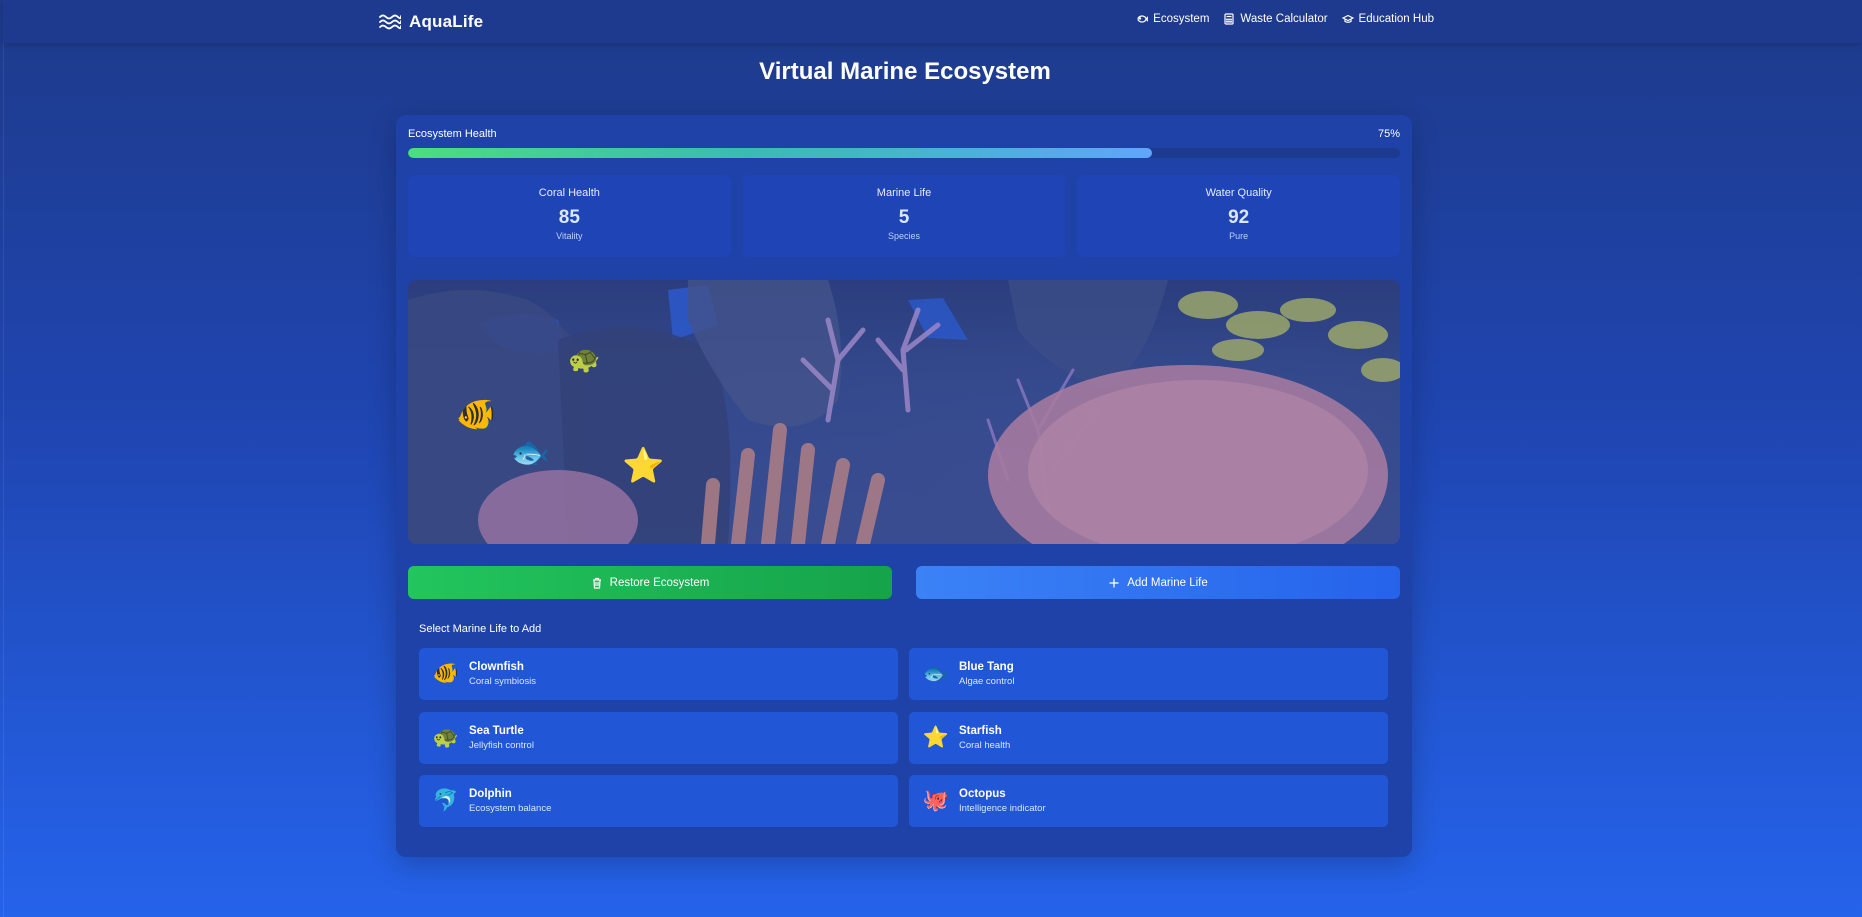 The width and height of the screenshot is (1862, 917). I want to click on stat-value: 92, so click(1239, 217).